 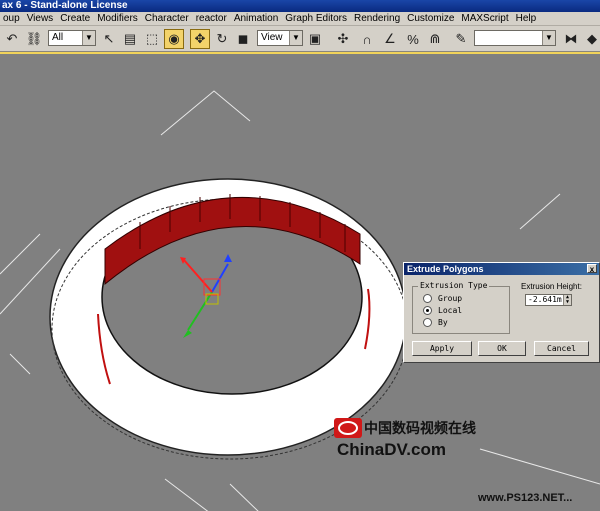 What do you see at coordinates (118, 18) in the screenshot?
I see `menu-item-modifiers: Modifiers` at bounding box center [118, 18].